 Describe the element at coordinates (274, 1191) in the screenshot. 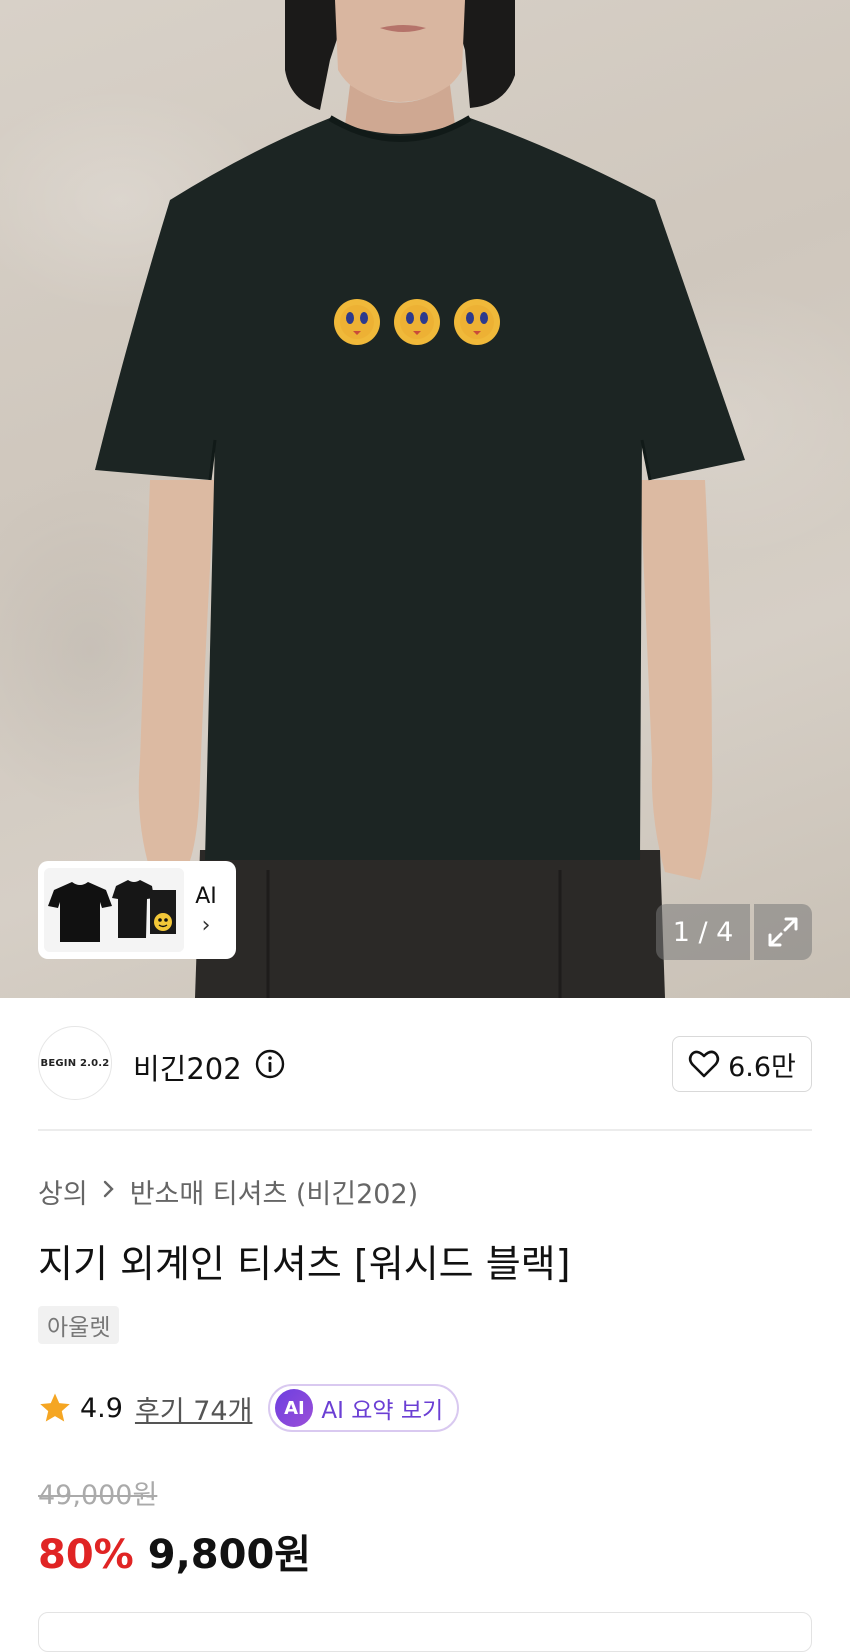

I see `breadcrumb-subcategory: 반소매 티셔츠 (비긴202)` at that location.